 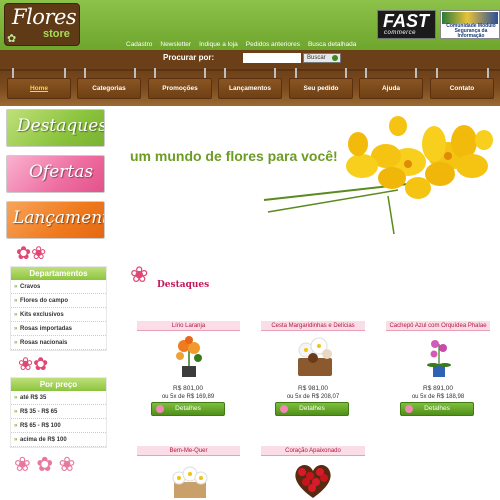 I want to click on dept-item: Flores do campo, so click(x=58, y=301).